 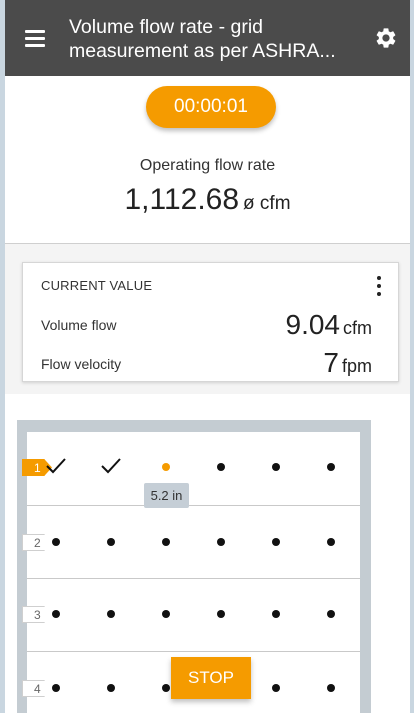 What do you see at coordinates (207, 165) in the screenshot?
I see `operating-flow-rate-label: Operating flow rate` at bounding box center [207, 165].